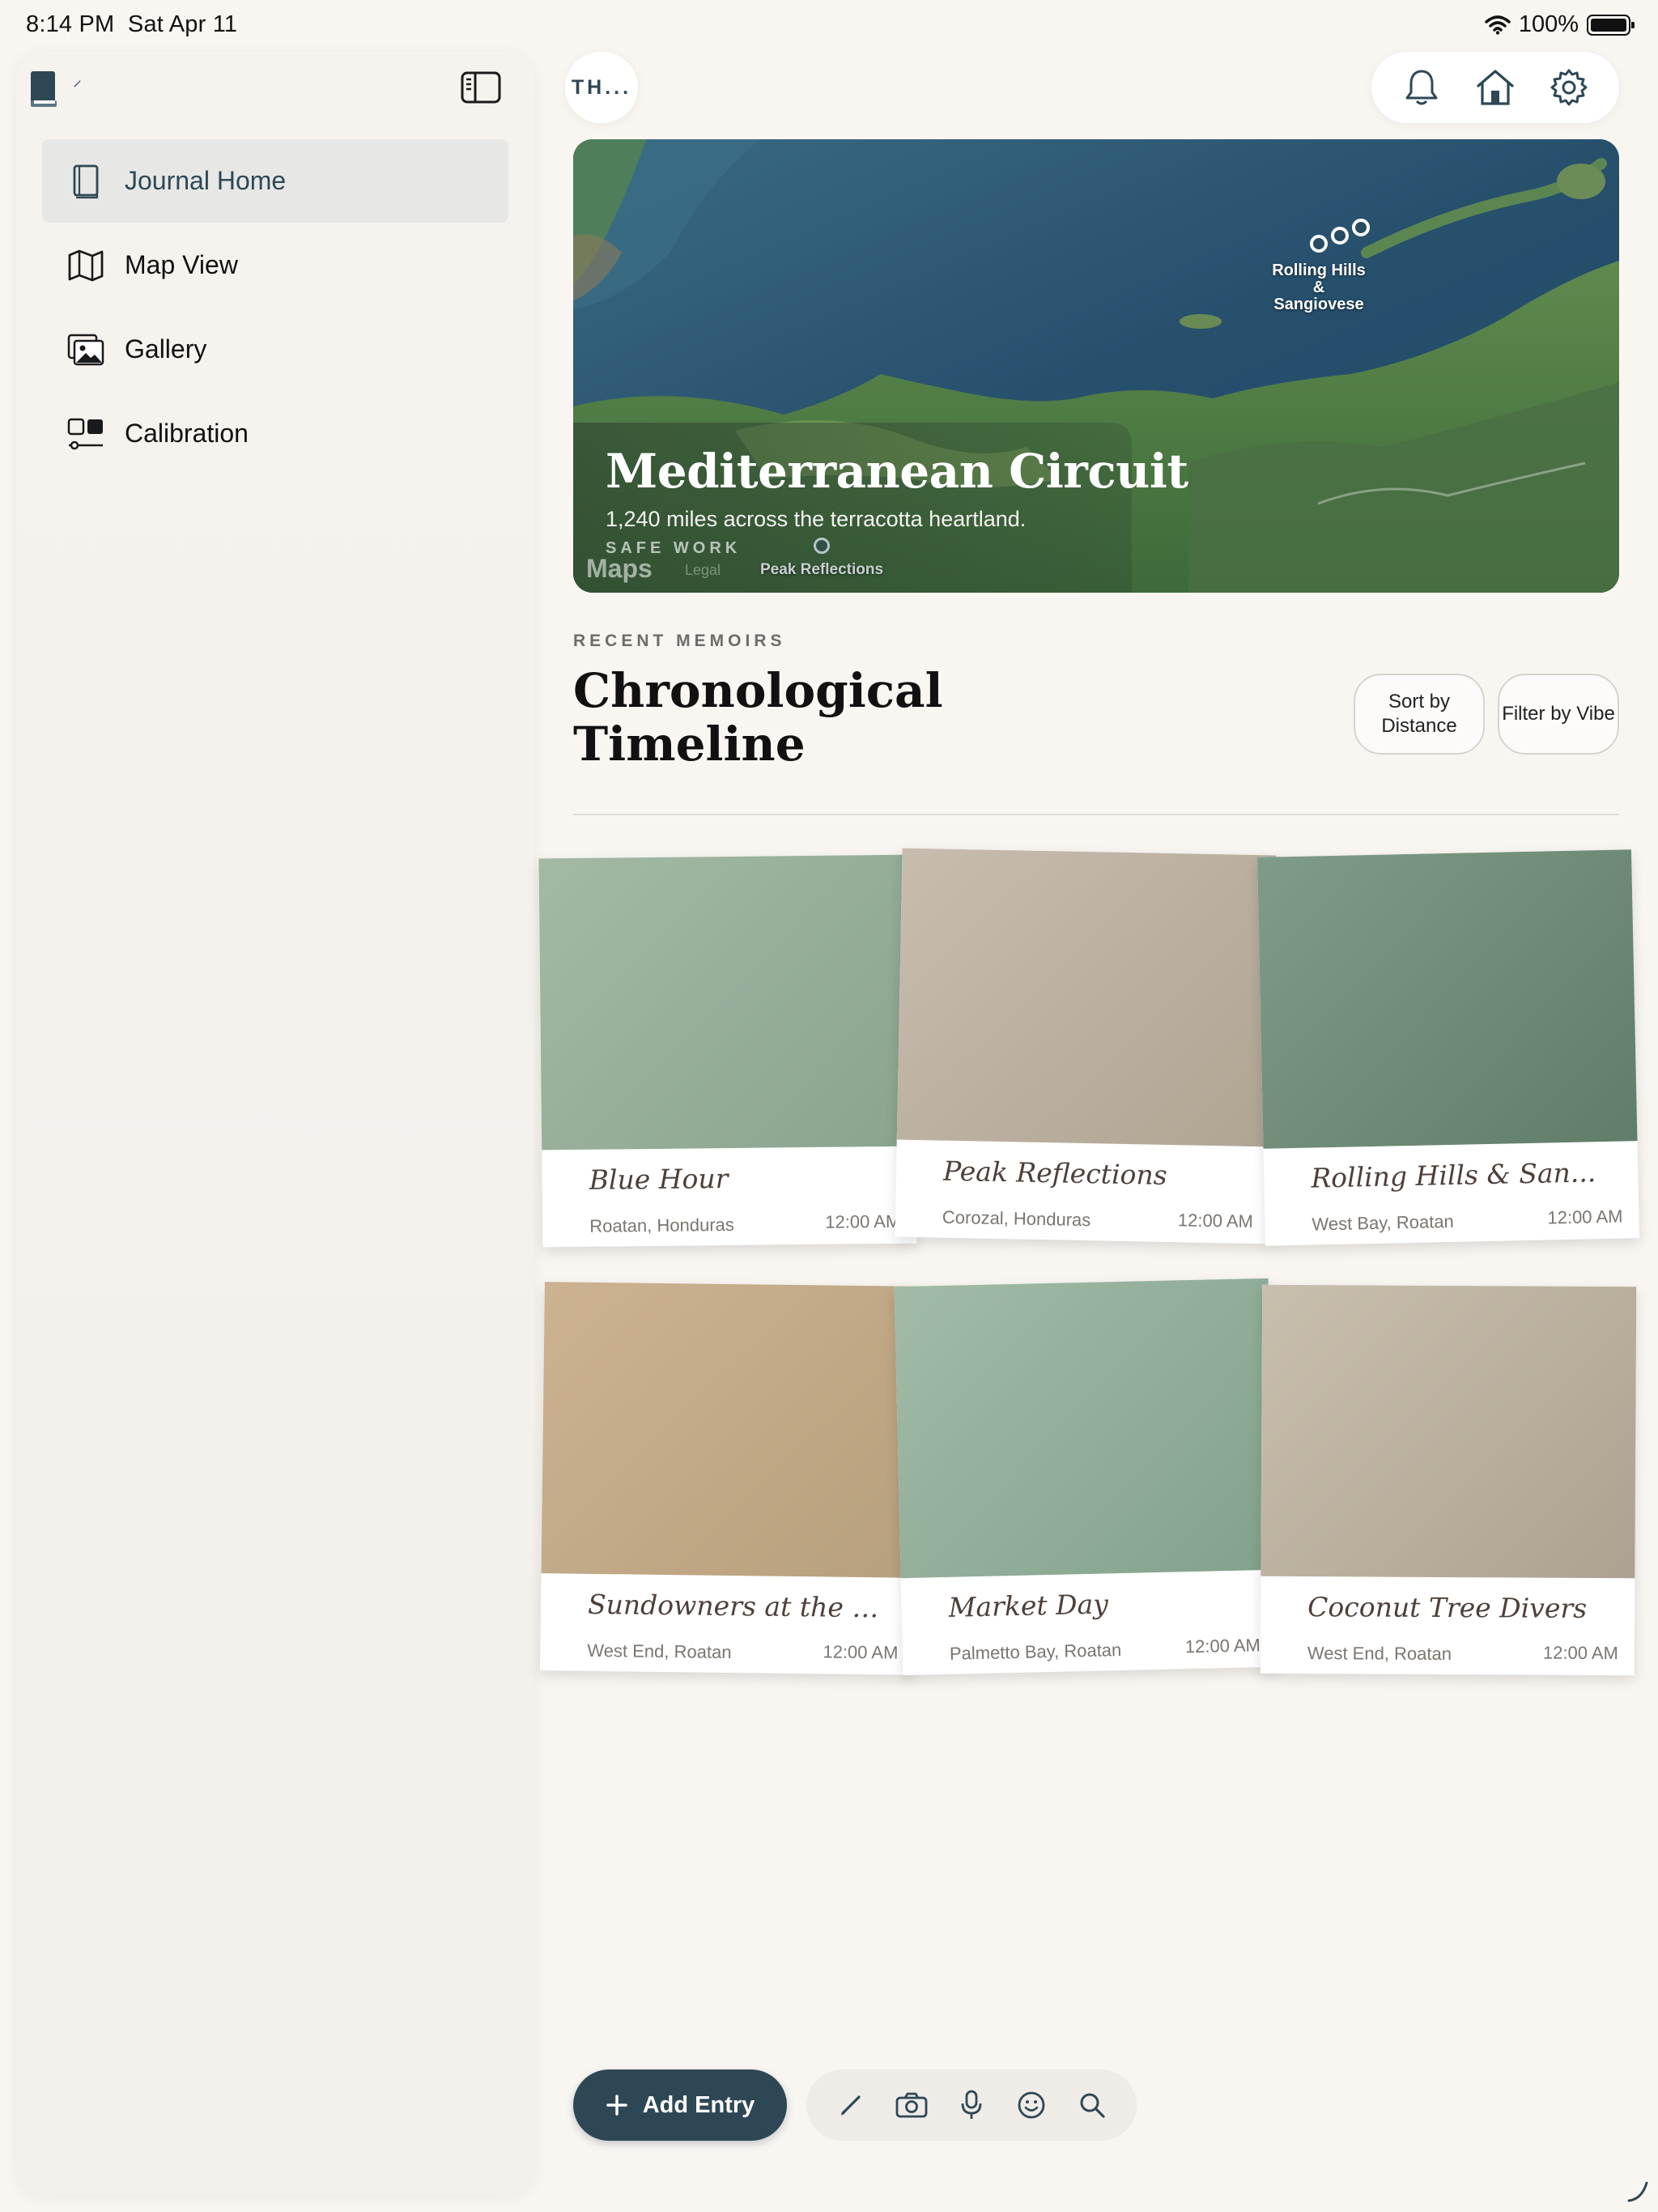  What do you see at coordinates (1028, 1606) in the screenshot?
I see `memory-title: Market Day` at bounding box center [1028, 1606].